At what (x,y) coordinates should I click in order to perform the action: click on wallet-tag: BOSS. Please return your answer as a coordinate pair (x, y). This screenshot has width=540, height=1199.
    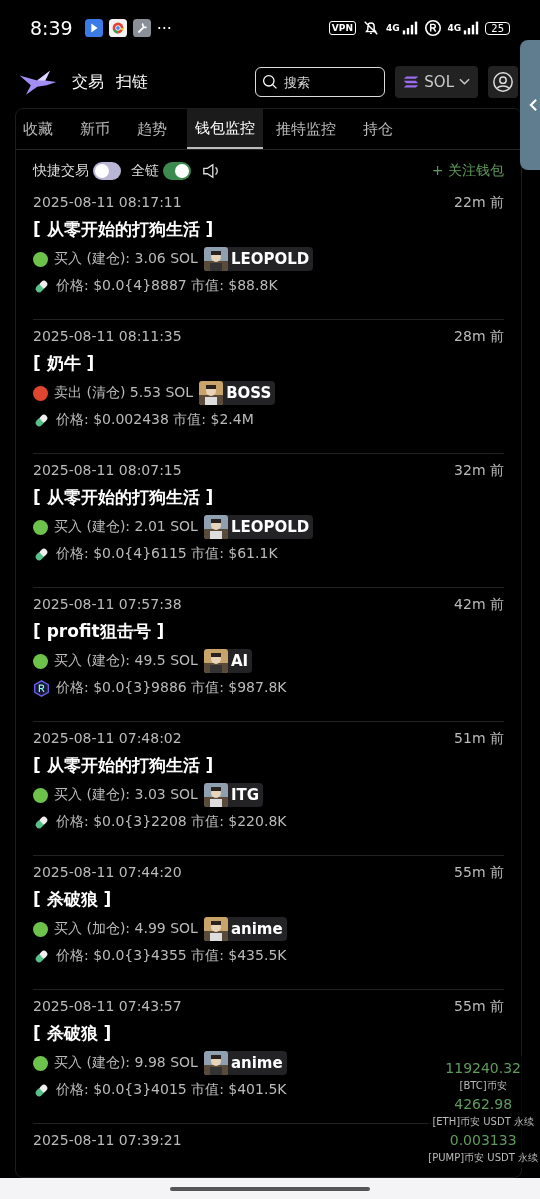
    Looking at the image, I should click on (237, 393).